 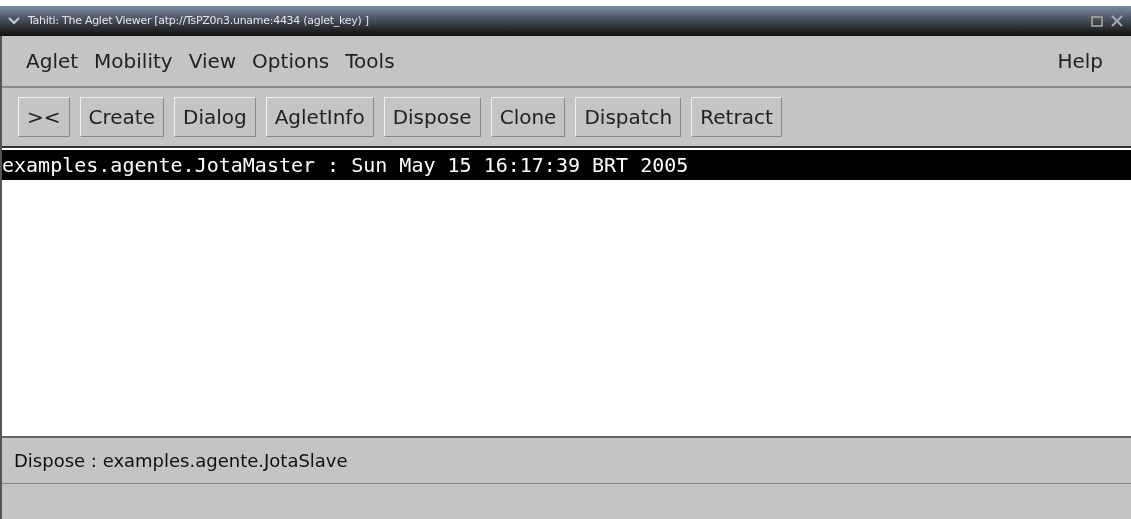 What do you see at coordinates (181, 461) in the screenshot?
I see `status-text: Dispose : examples.agente.JotaSlave` at bounding box center [181, 461].